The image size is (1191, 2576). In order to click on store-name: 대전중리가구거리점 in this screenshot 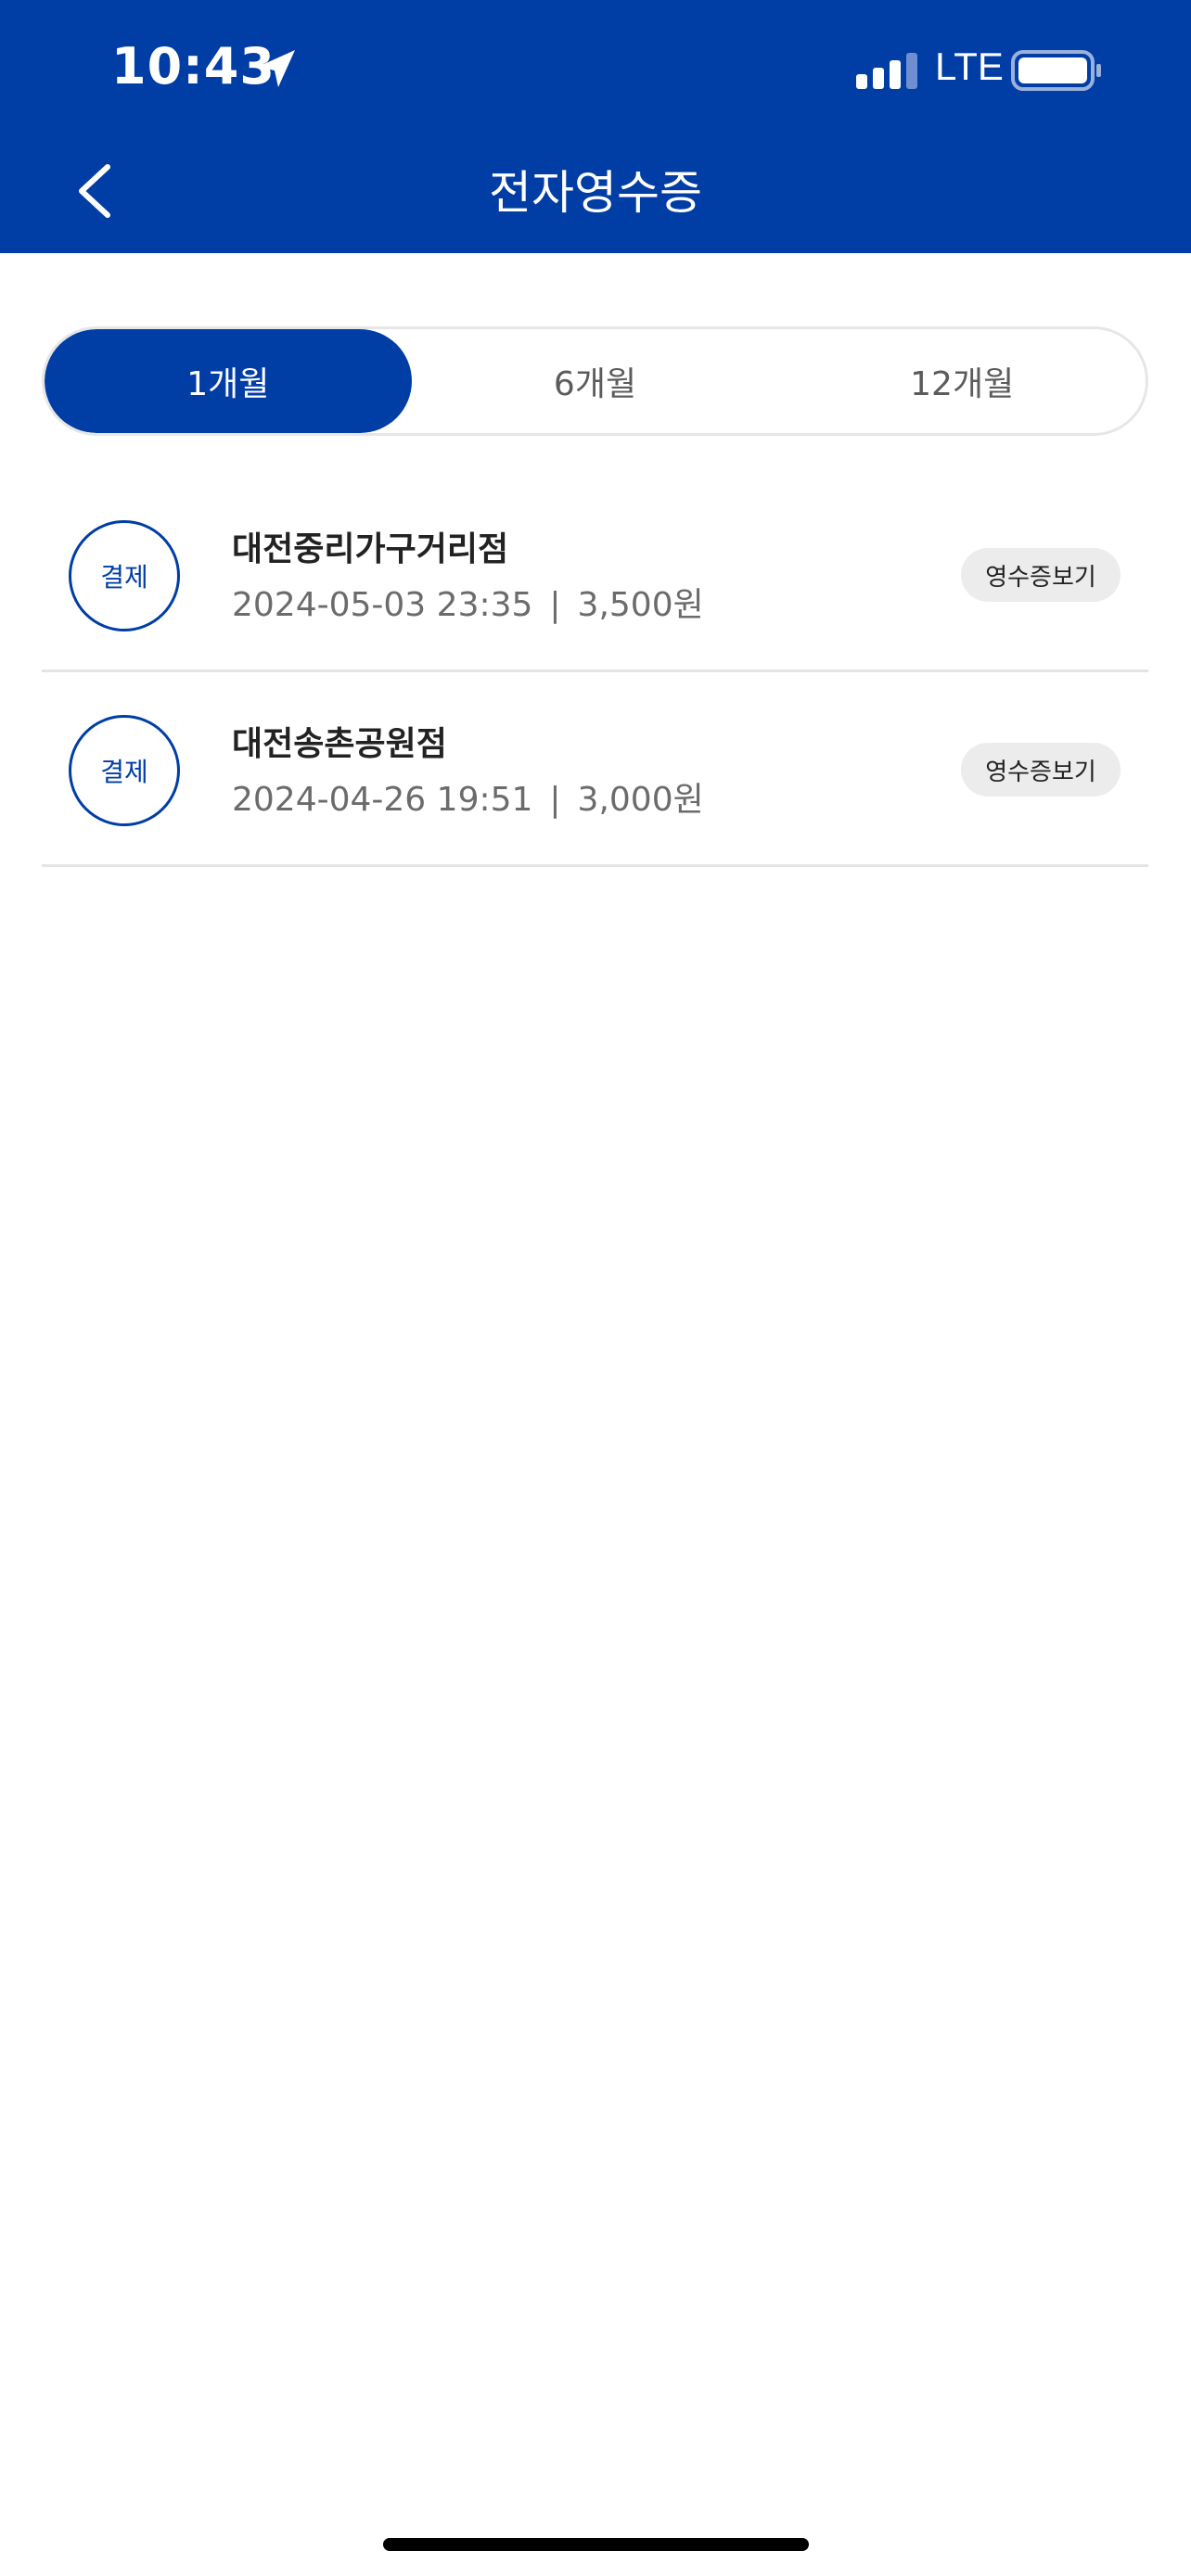, I will do `click(370, 549)`.